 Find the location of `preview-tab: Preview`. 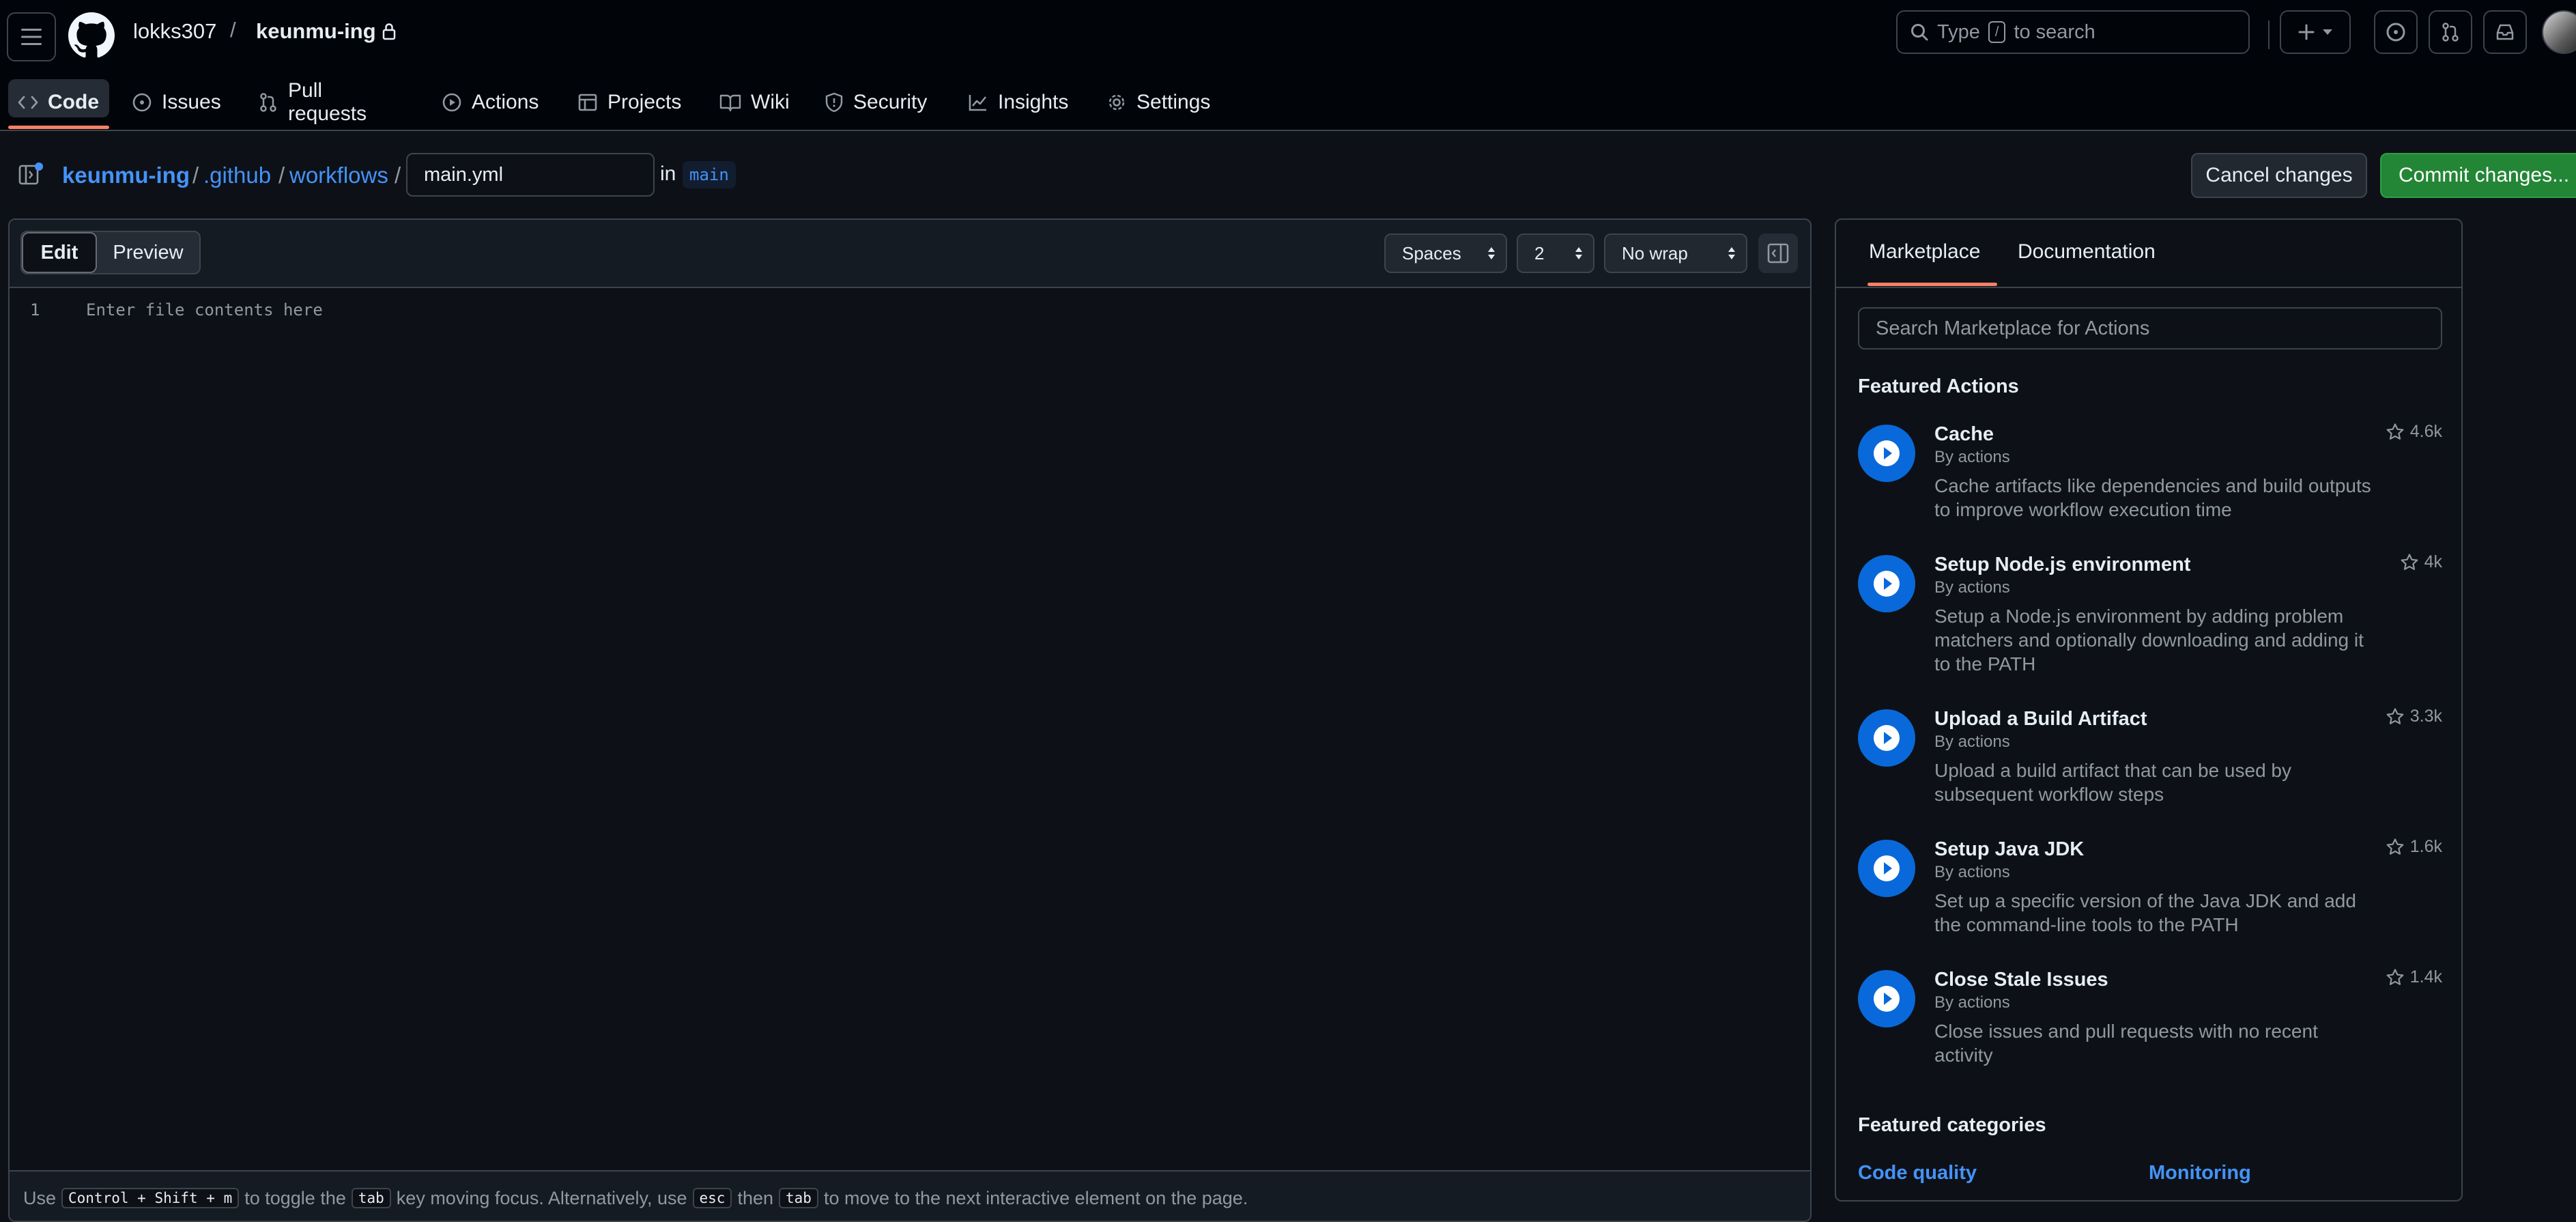

preview-tab: Preview is located at coordinates (148, 252).